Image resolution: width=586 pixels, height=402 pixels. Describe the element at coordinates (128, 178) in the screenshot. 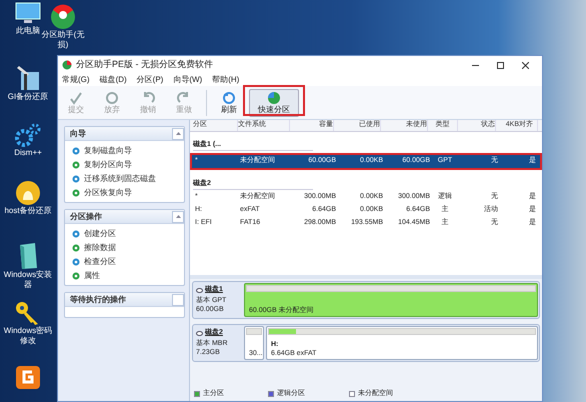

I see `task-item: 迁移系统到固态磁盘` at that location.